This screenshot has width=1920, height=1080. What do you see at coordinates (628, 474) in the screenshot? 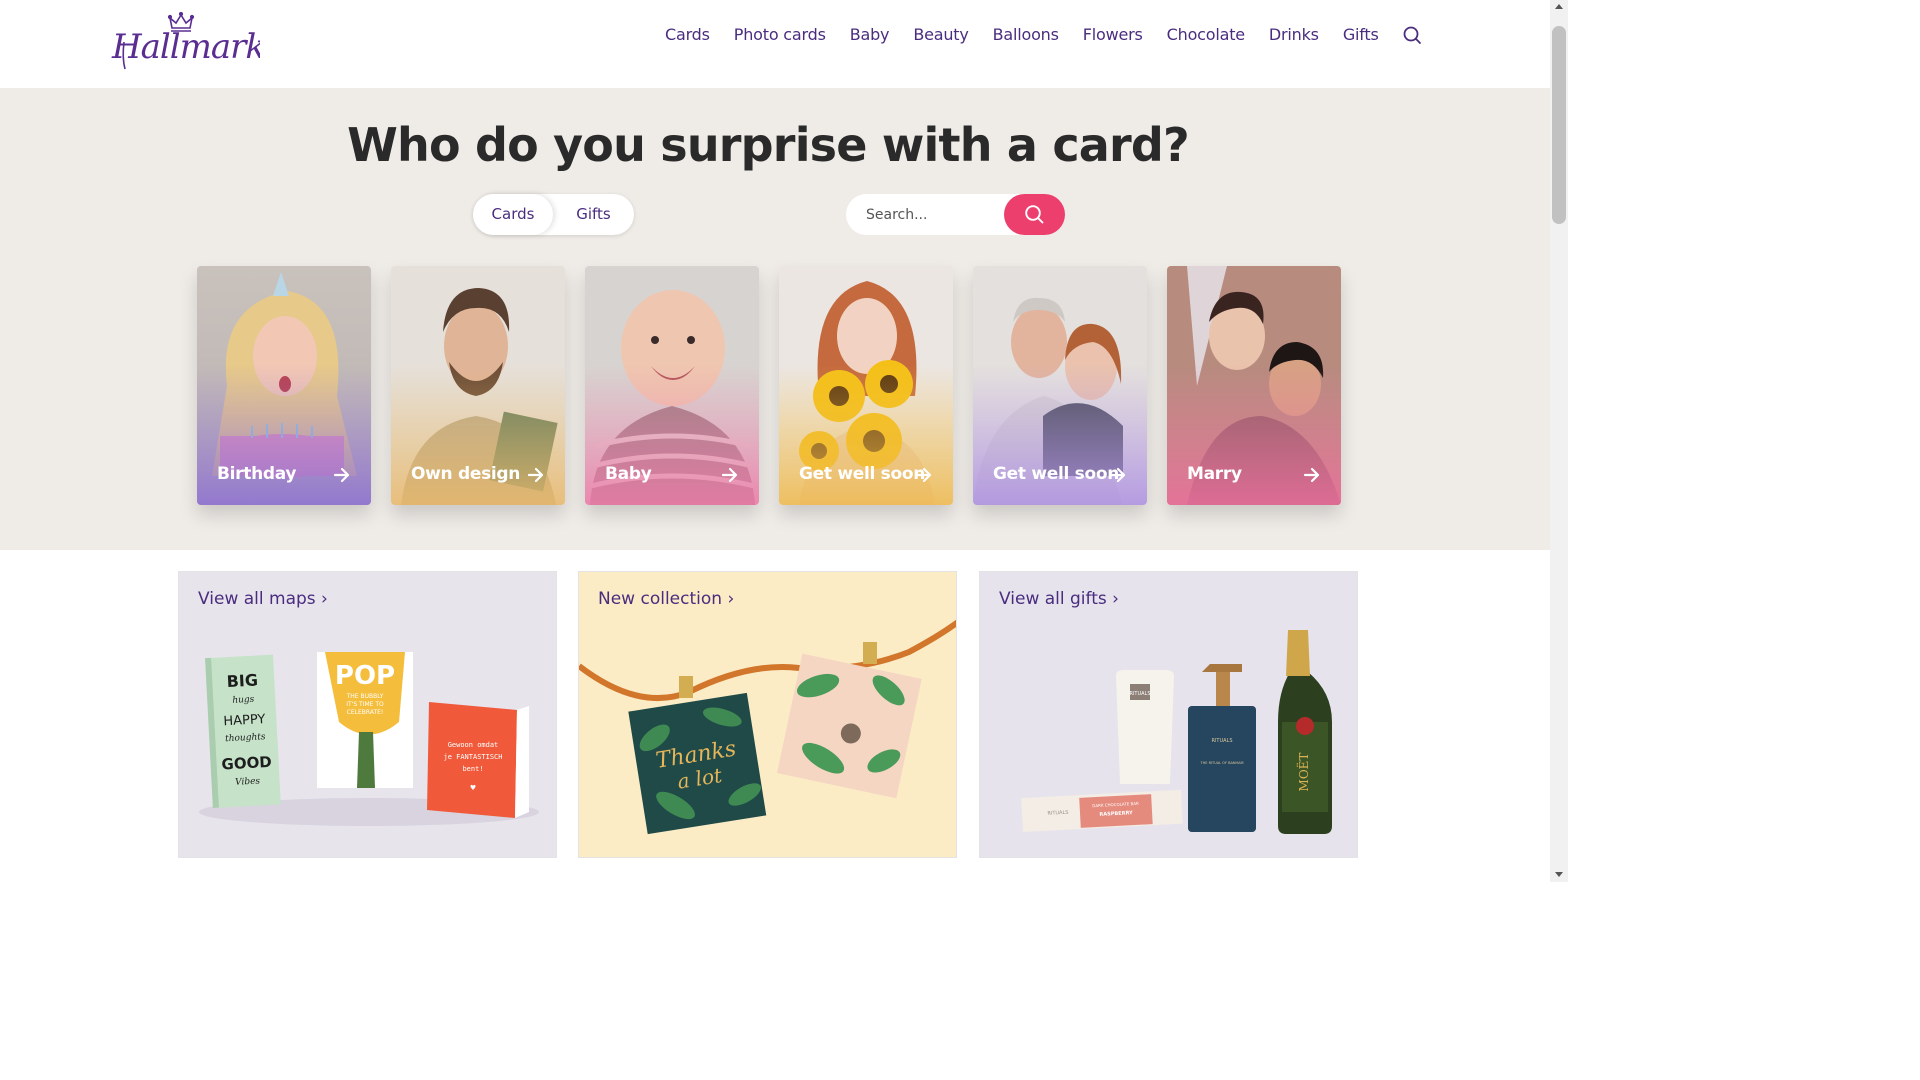
I see `category-label: Baby` at bounding box center [628, 474].